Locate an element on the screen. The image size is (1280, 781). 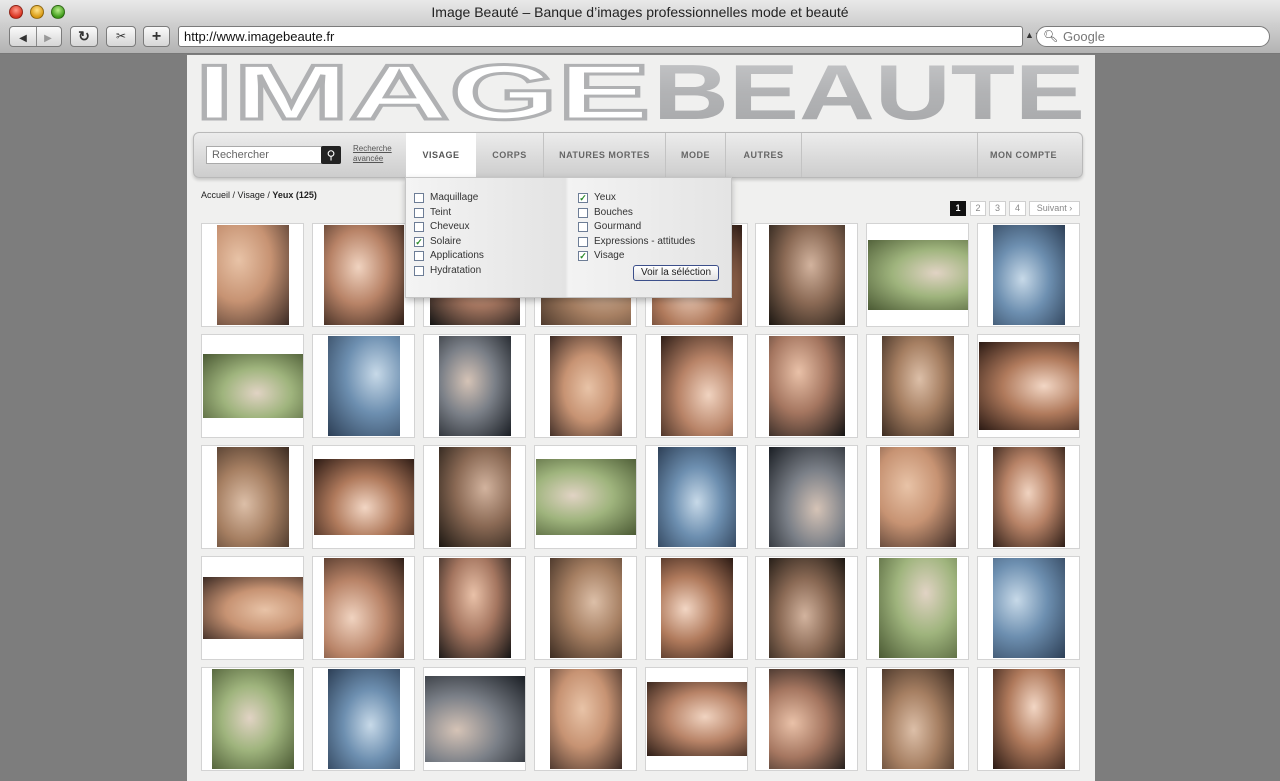
search-input: Rechercher is located at coordinates (264, 155).